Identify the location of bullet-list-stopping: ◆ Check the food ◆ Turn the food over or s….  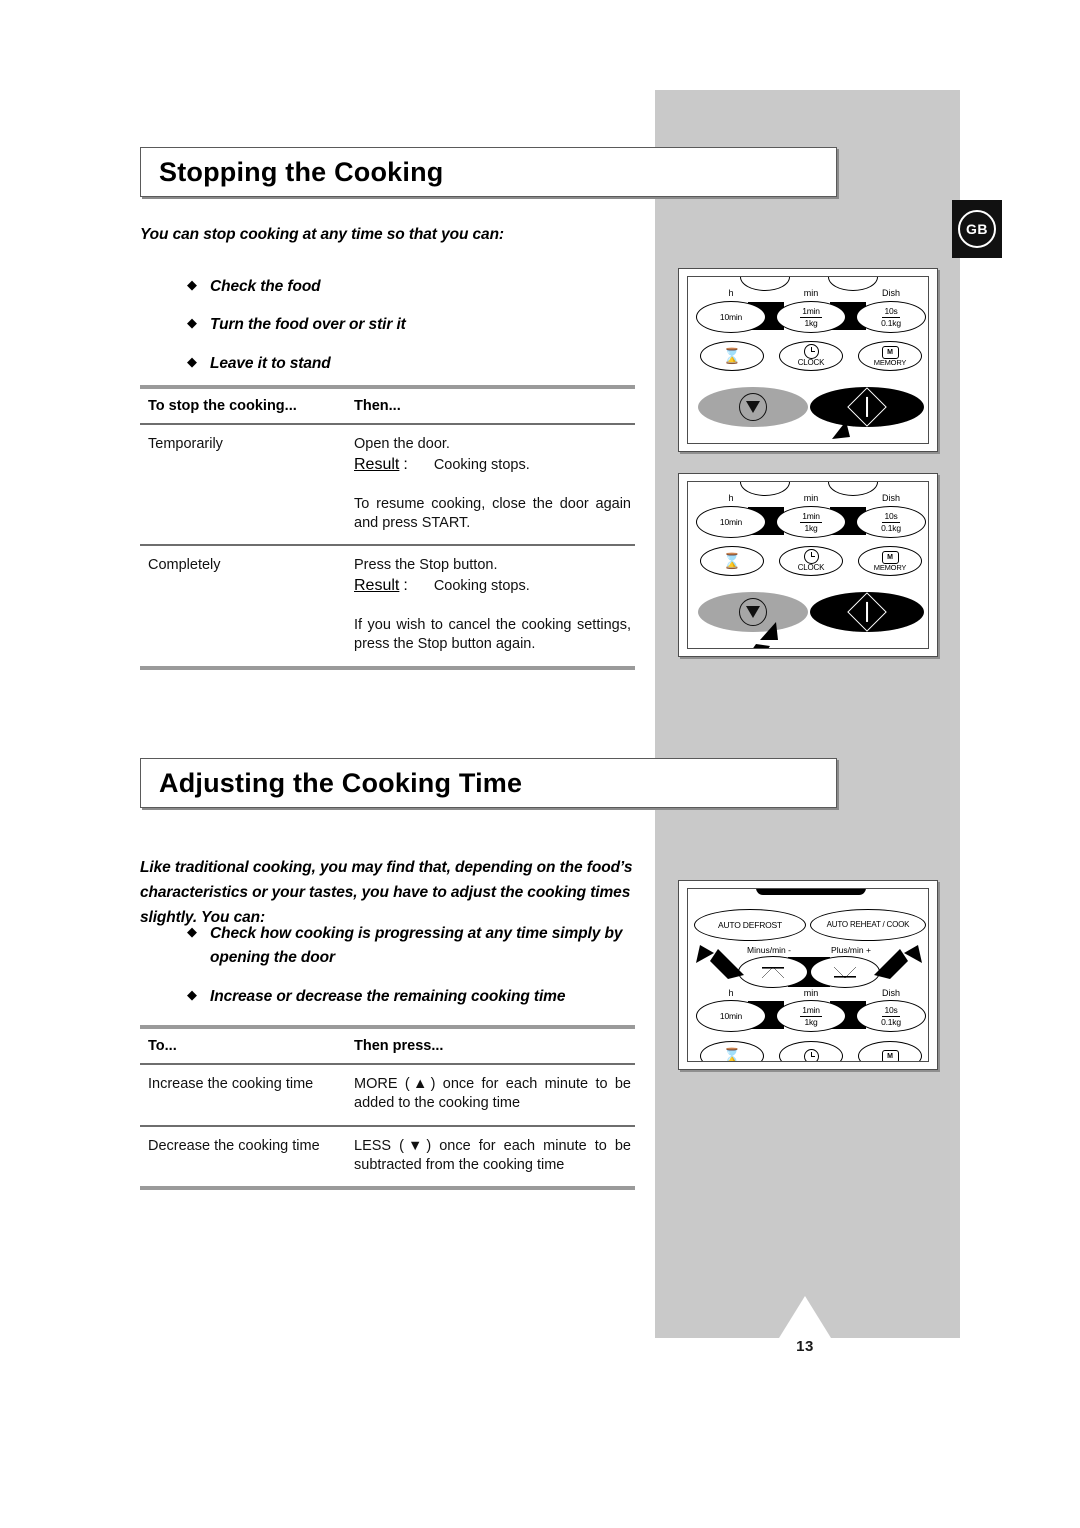
(400, 332).